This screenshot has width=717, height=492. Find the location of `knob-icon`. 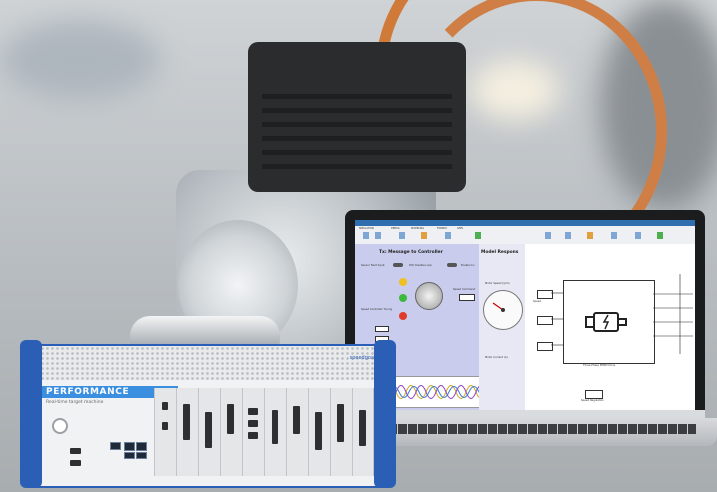

knob-icon is located at coordinates (429, 296).